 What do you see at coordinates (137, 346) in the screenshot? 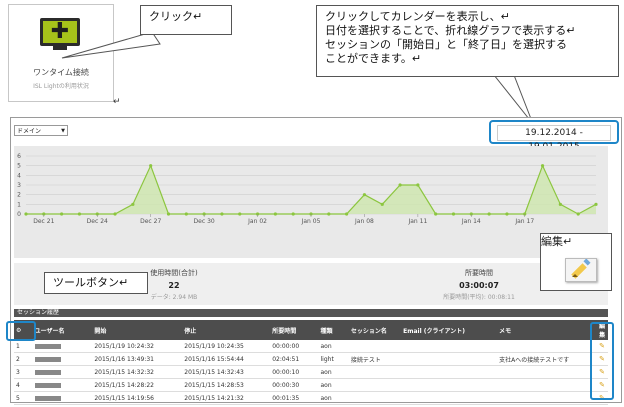
I see `start-cell: 2015/1/19 10:24:32` at bounding box center [137, 346].